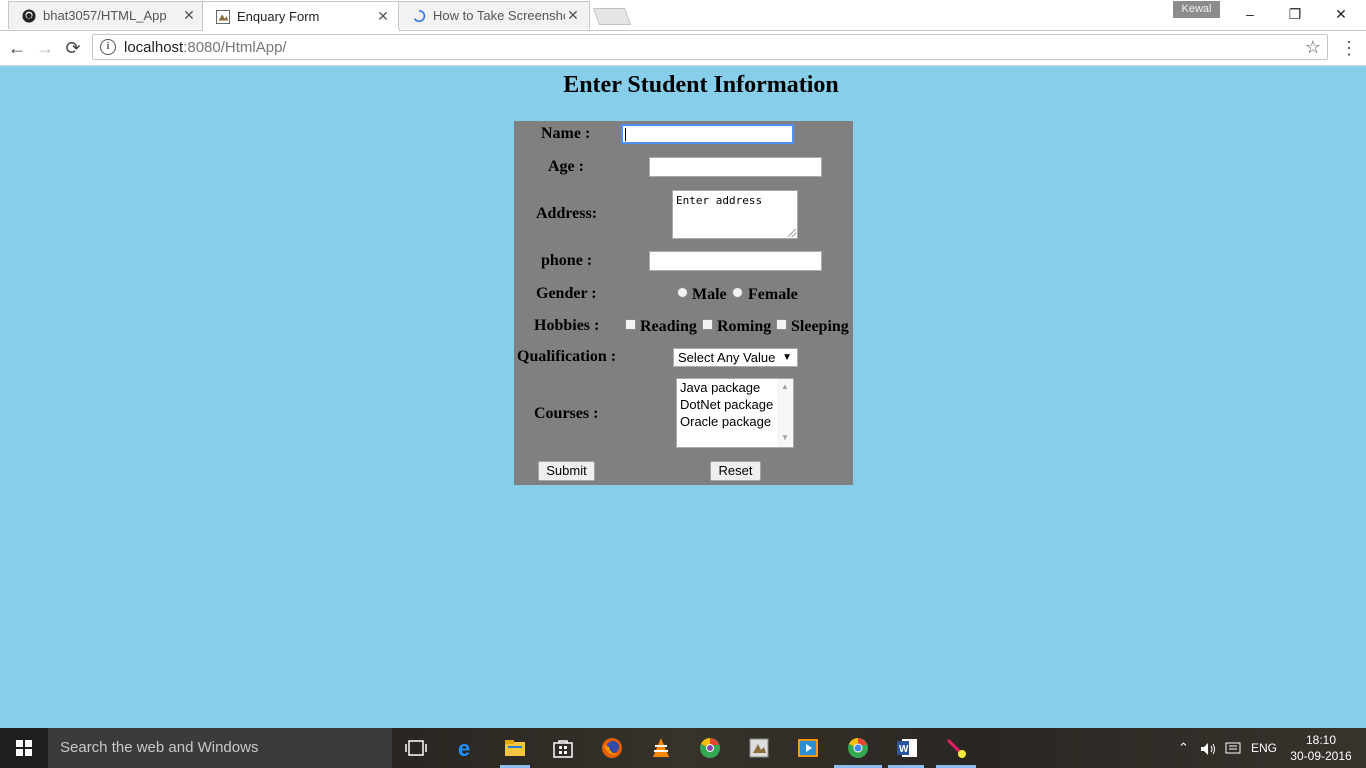  What do you see at coordinates (707, 324) in the screenshot?
I see `hobby-roming-checkbox` at bounding box center [707, 324].